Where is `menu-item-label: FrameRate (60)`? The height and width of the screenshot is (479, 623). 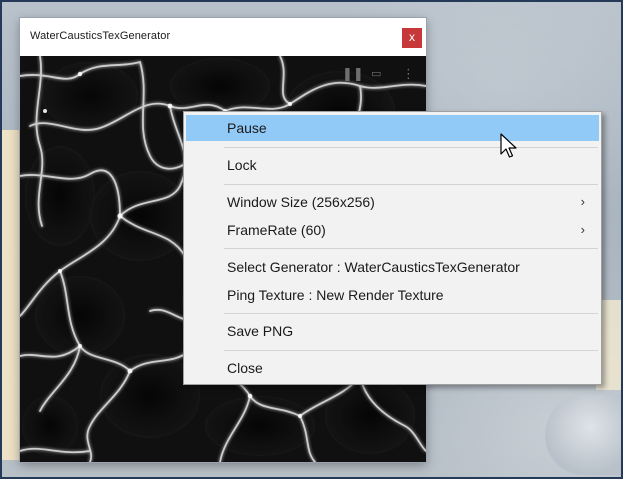
menu-item-label: FrameRate (60) is located at coordinates (276, 230).